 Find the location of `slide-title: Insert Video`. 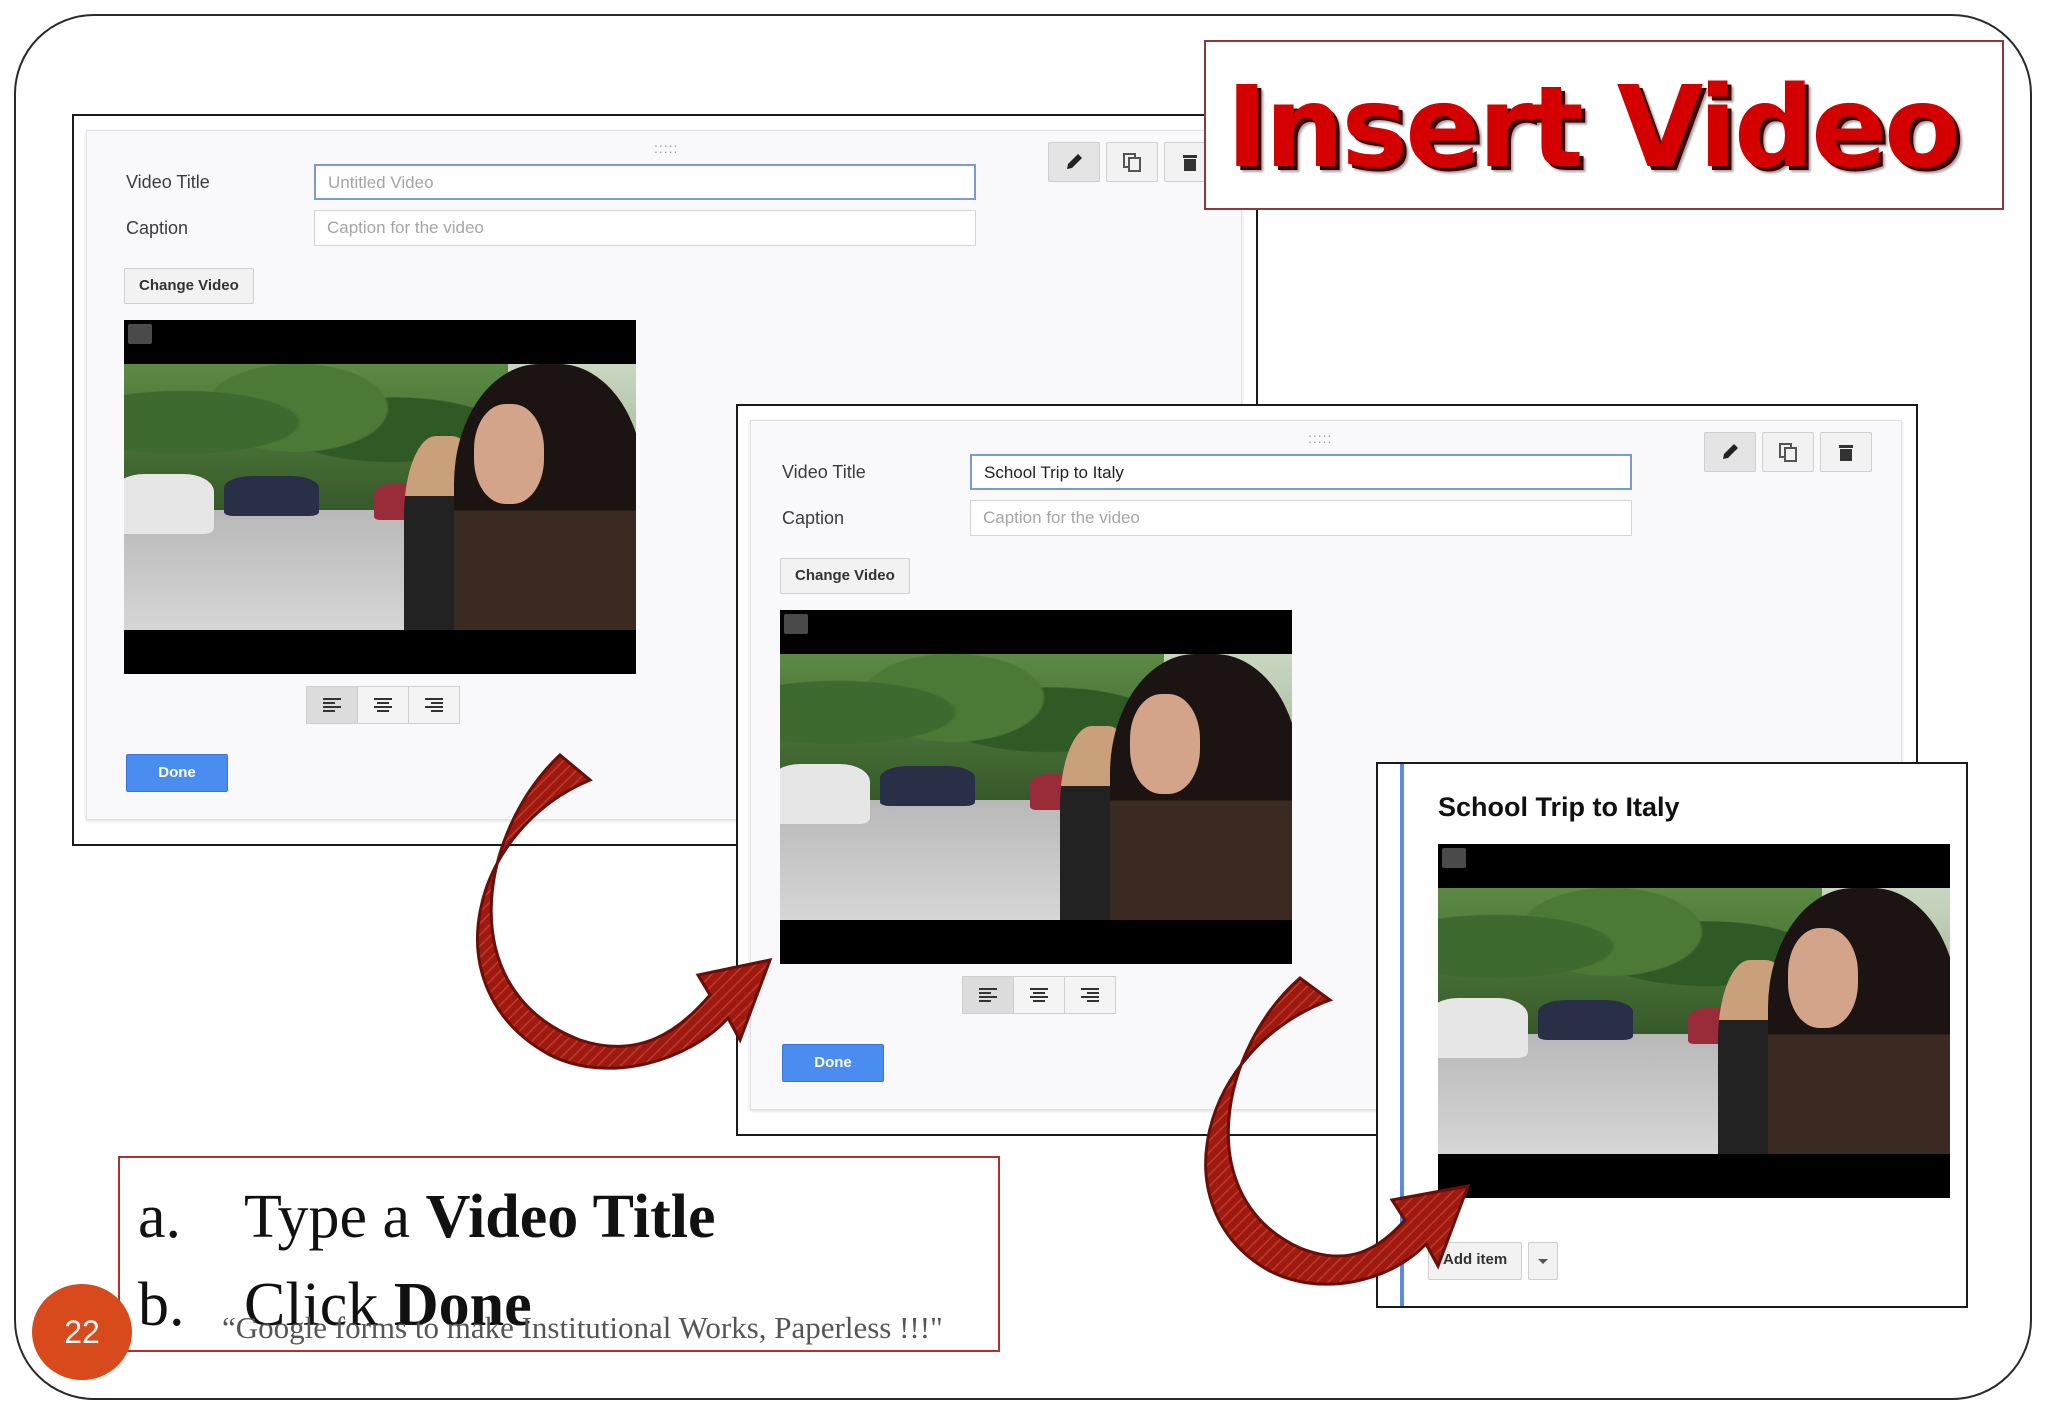

slide-title: Insert Video is located at coordinates (1593, 128).